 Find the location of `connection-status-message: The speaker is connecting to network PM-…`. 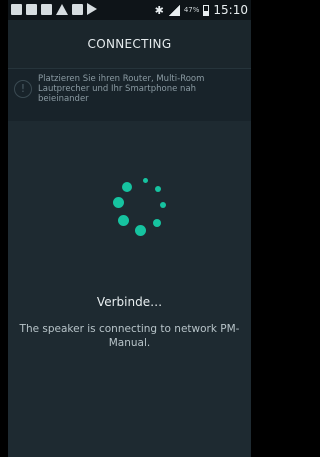

connection-status-message: The speaker is connecting to network PM-… is located at coordinates (129, 336).